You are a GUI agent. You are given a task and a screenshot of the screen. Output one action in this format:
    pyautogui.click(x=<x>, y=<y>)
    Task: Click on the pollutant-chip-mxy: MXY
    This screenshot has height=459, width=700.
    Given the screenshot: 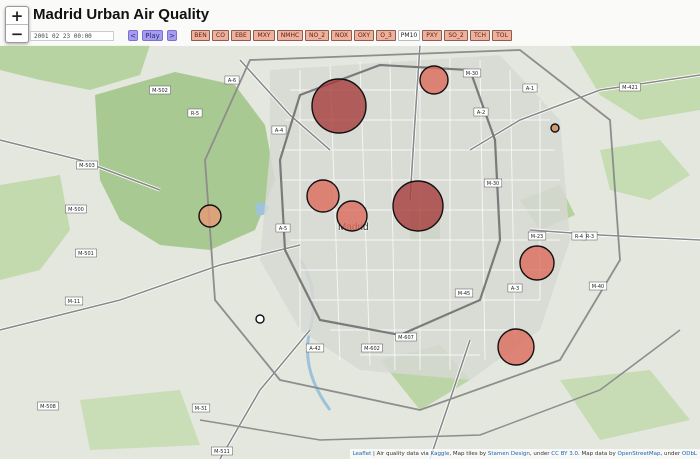 What is the action you would take?
    pyautogui.click(x=264, y=35)
    